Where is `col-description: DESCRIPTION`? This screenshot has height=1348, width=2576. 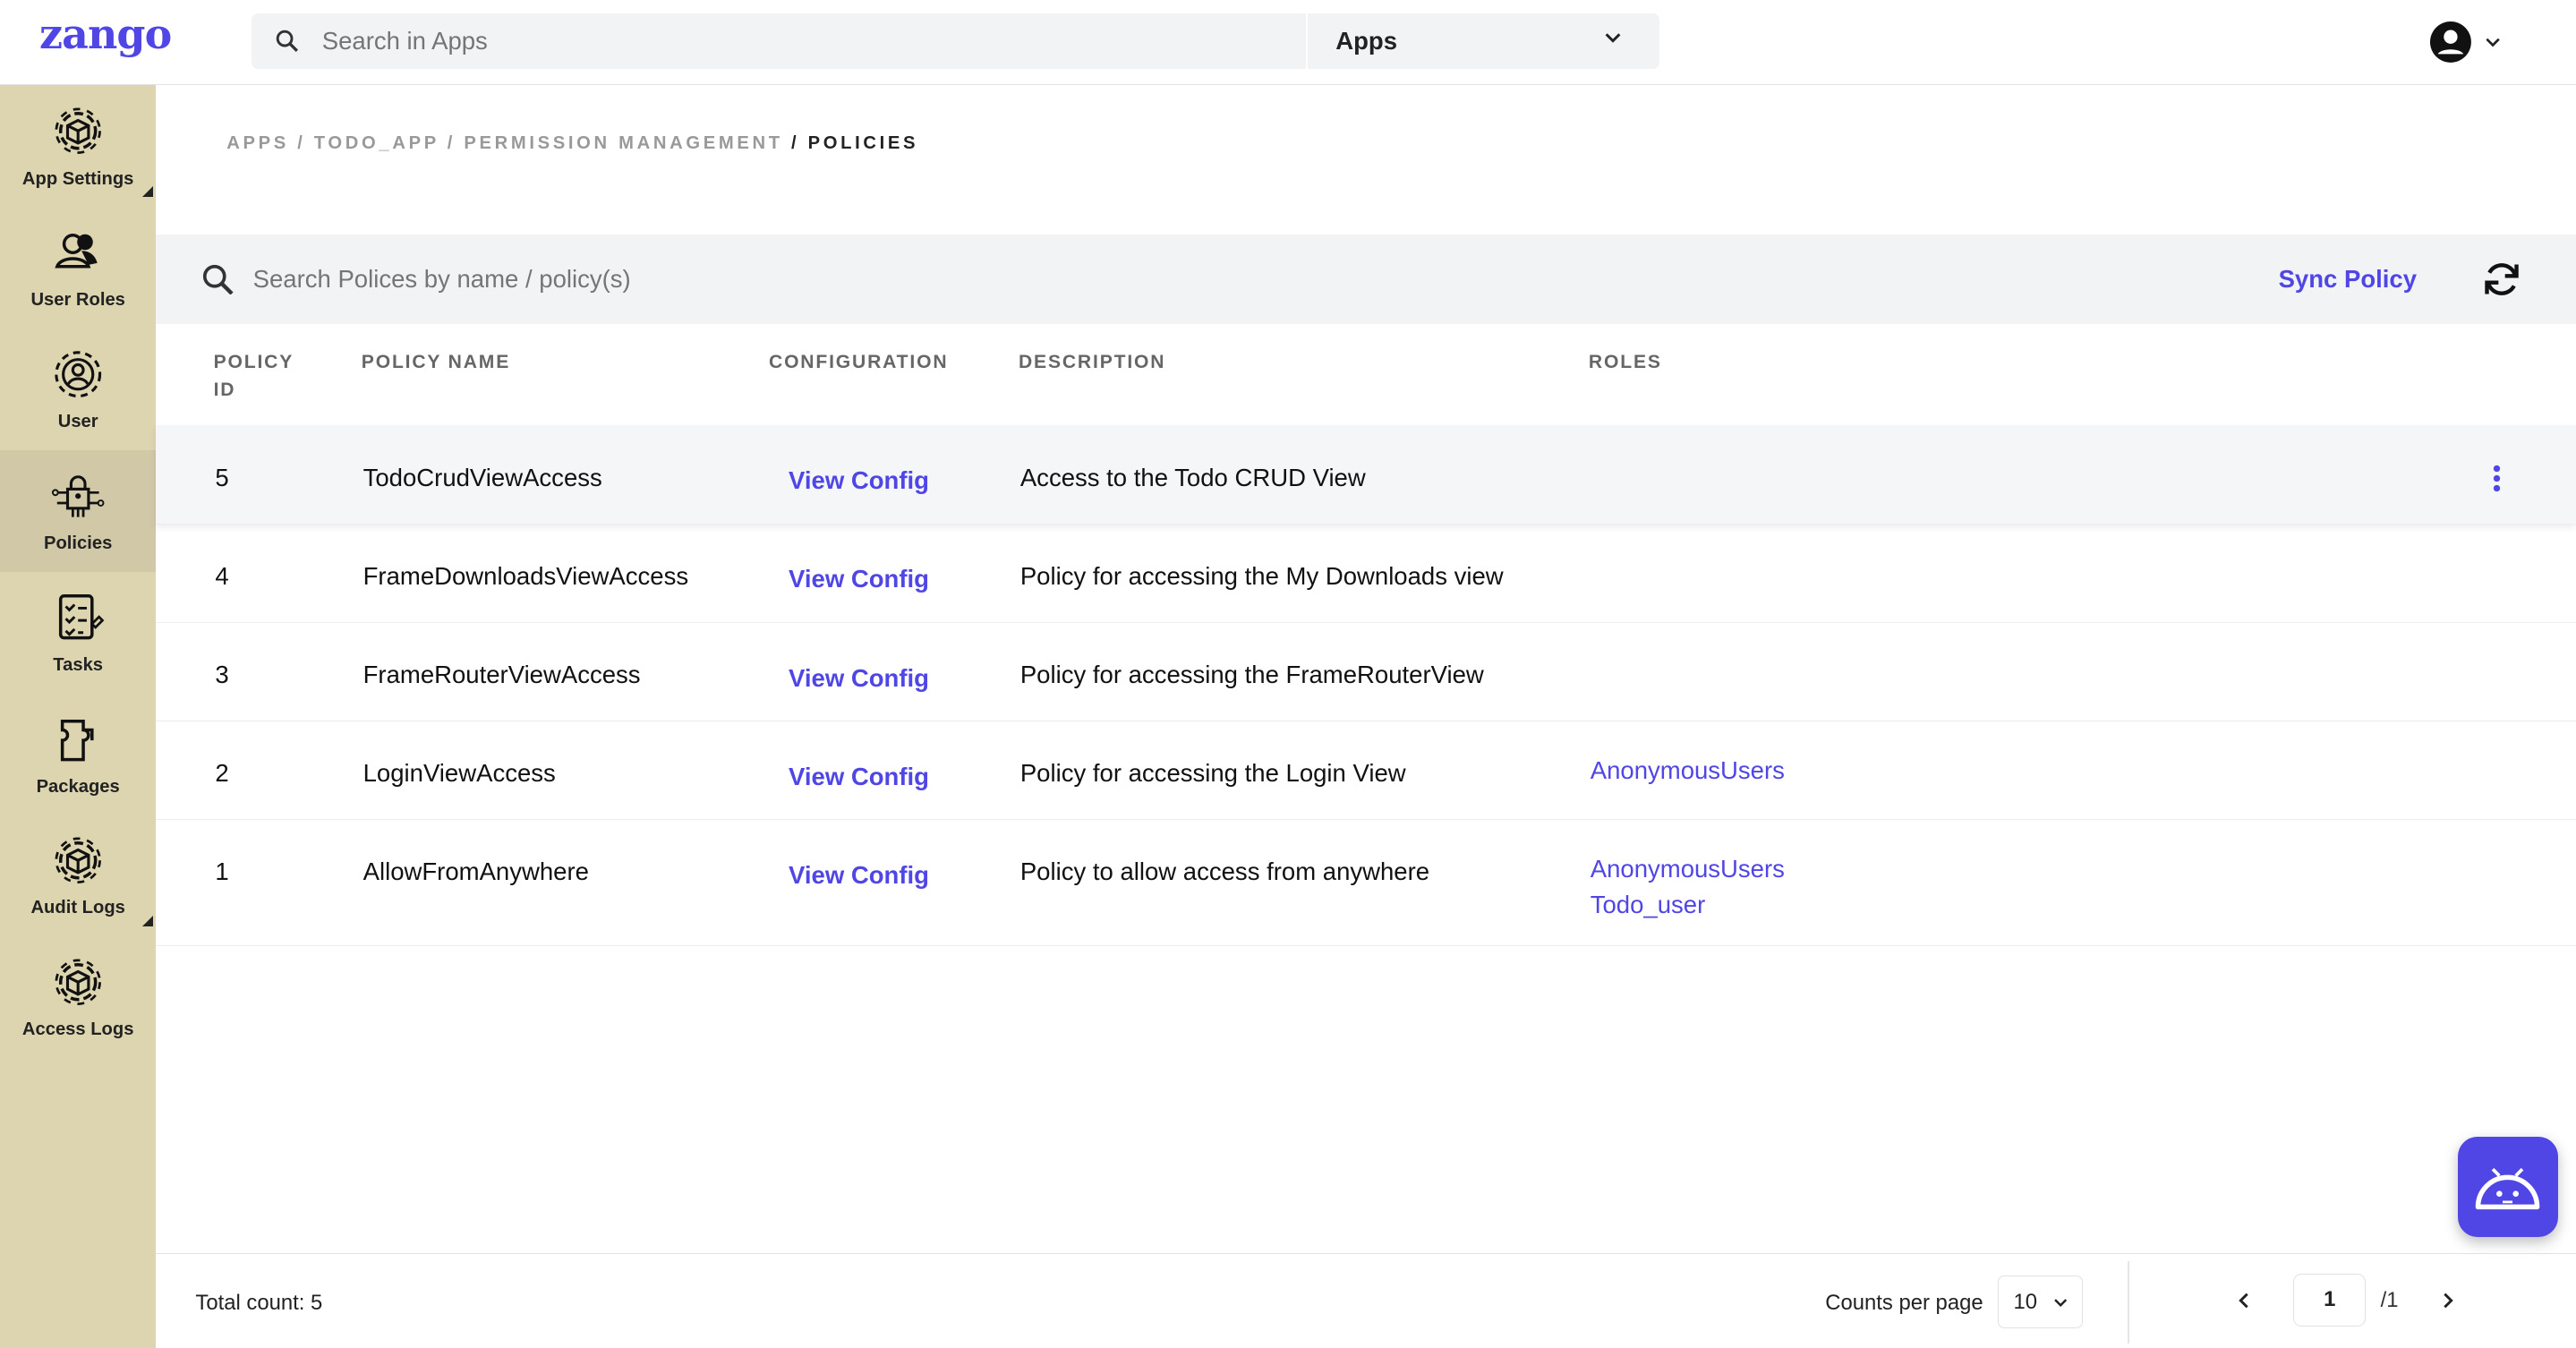
col-description: DESCRIPTION is located at coordinates (1092, 362).